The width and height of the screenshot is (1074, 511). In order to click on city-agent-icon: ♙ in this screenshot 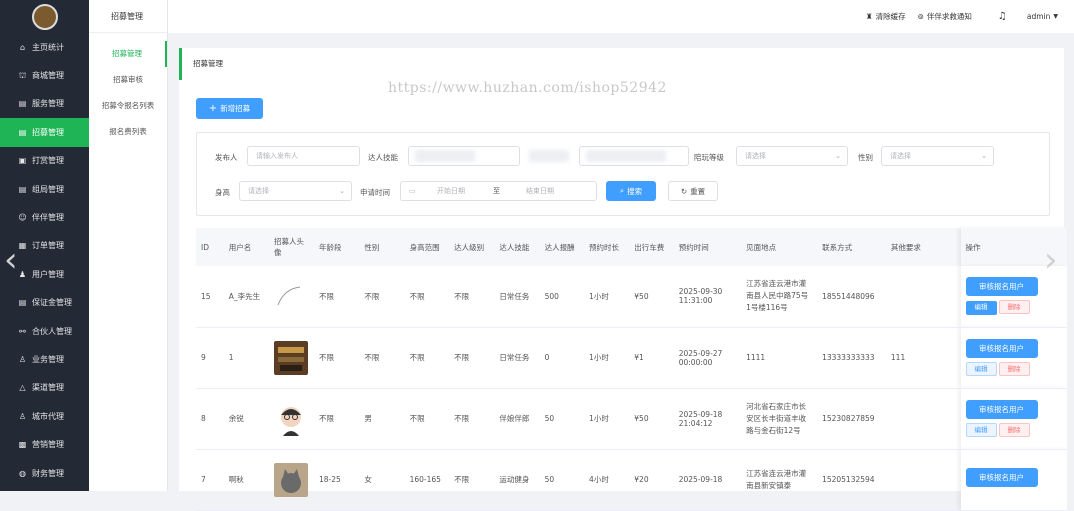, I will do `click(22, 416)`.